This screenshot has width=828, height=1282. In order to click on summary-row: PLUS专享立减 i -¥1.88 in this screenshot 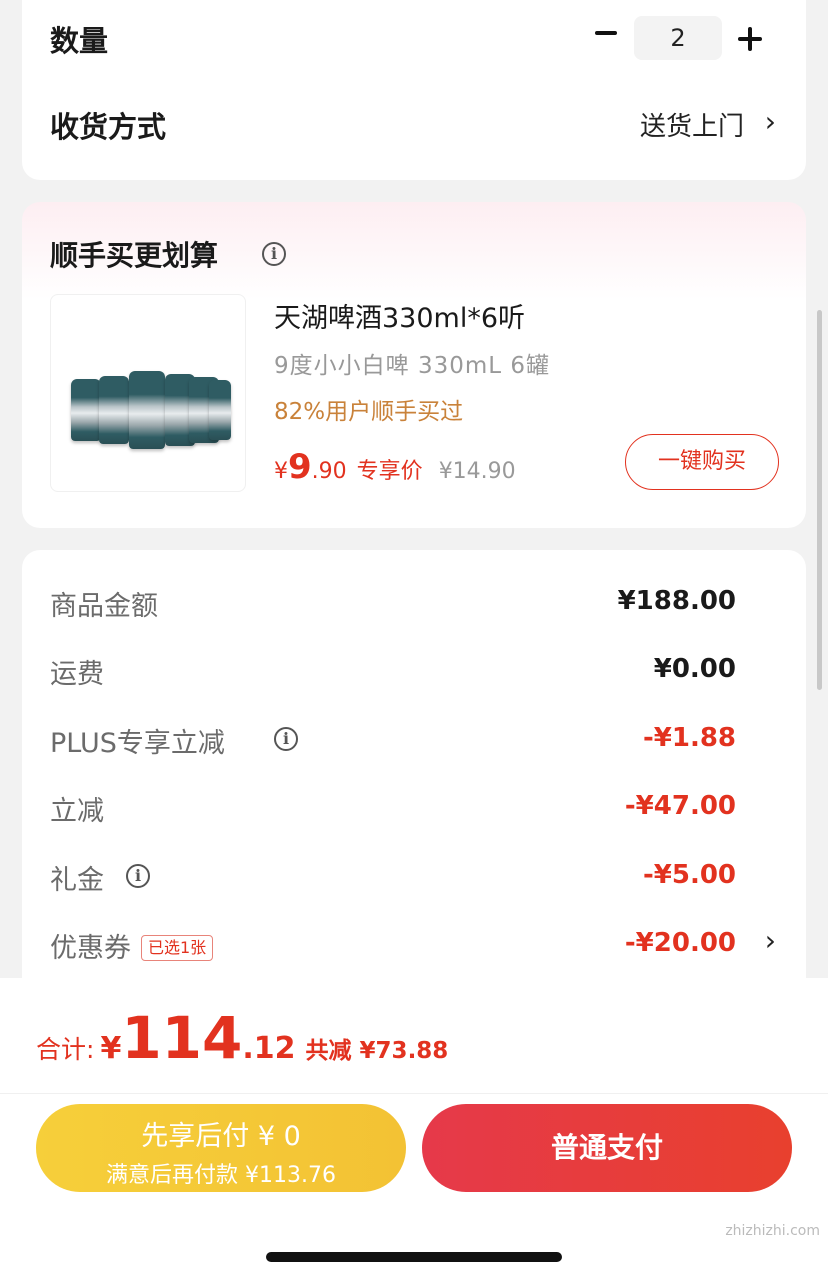, I will do `click(414, 741)`.